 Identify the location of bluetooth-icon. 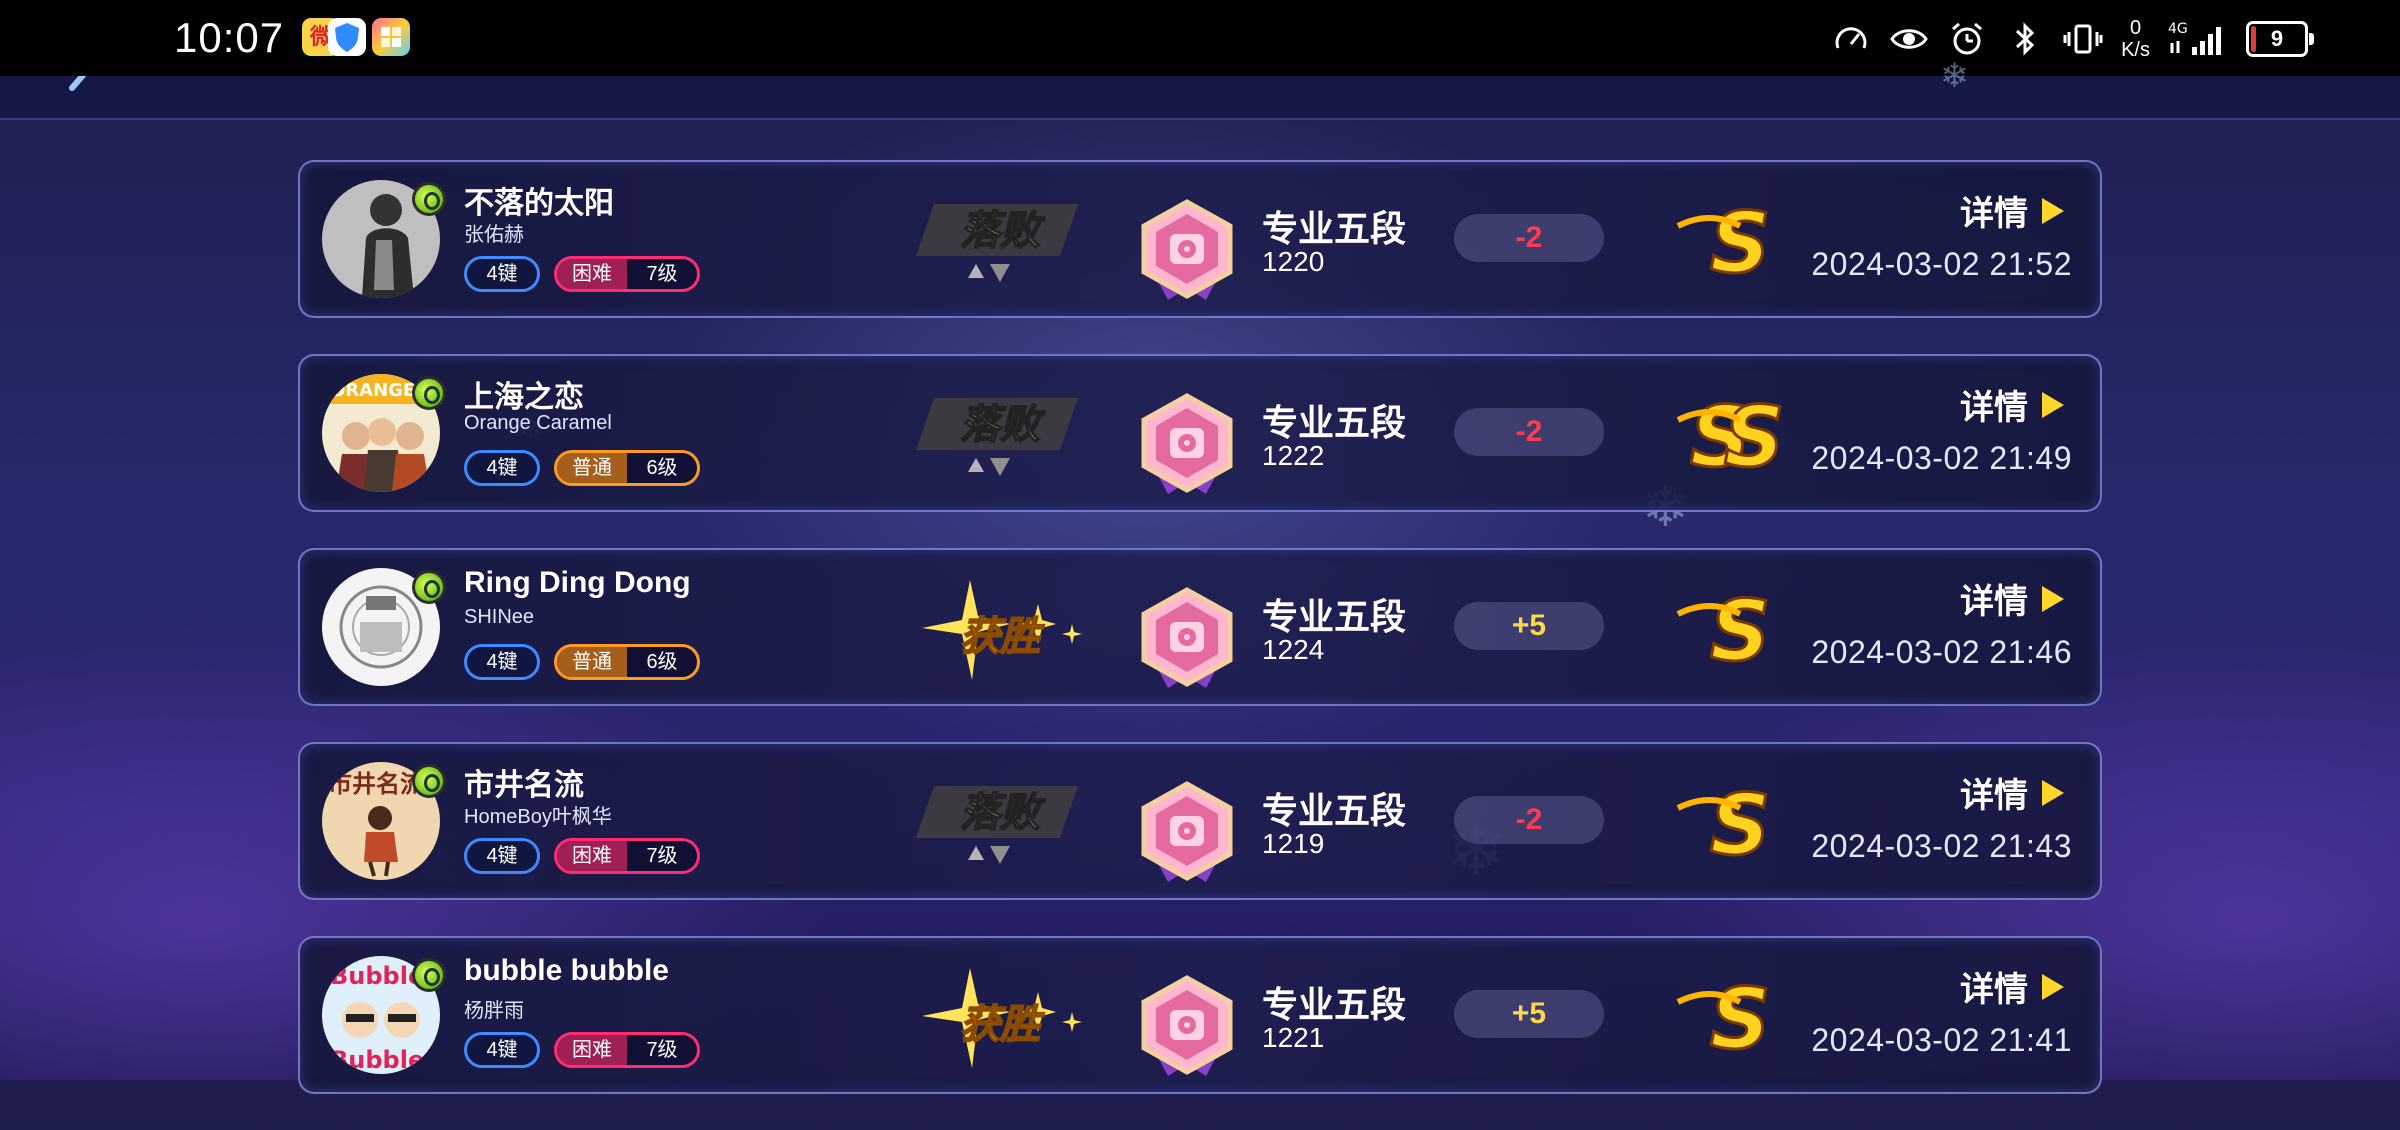
(2025, 39).